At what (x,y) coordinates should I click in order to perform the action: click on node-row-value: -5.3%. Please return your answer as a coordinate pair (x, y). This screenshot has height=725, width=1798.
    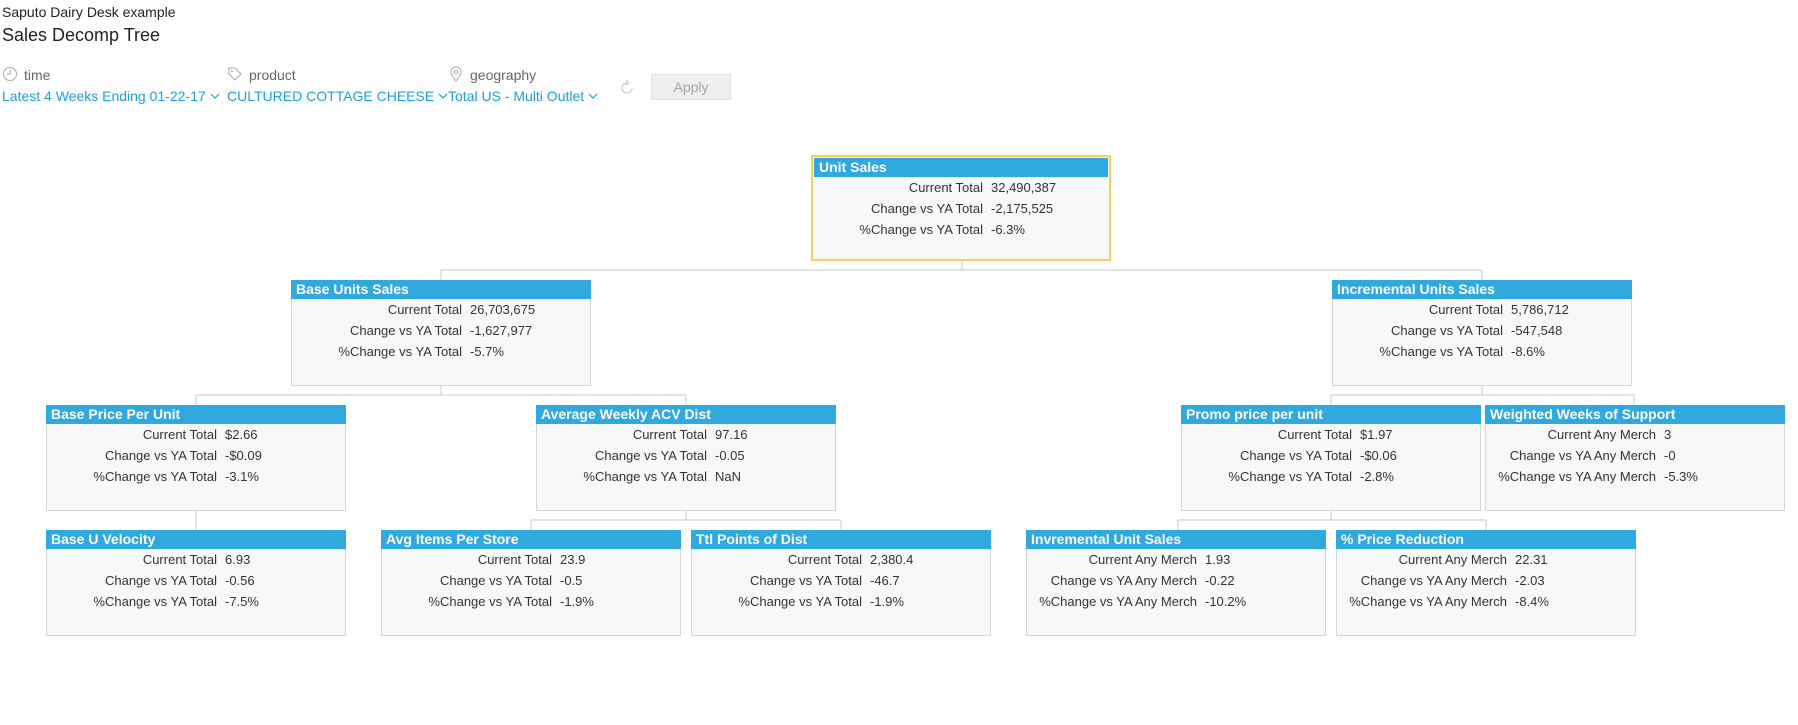
    Looking at the image, I should click on (1681, 476).